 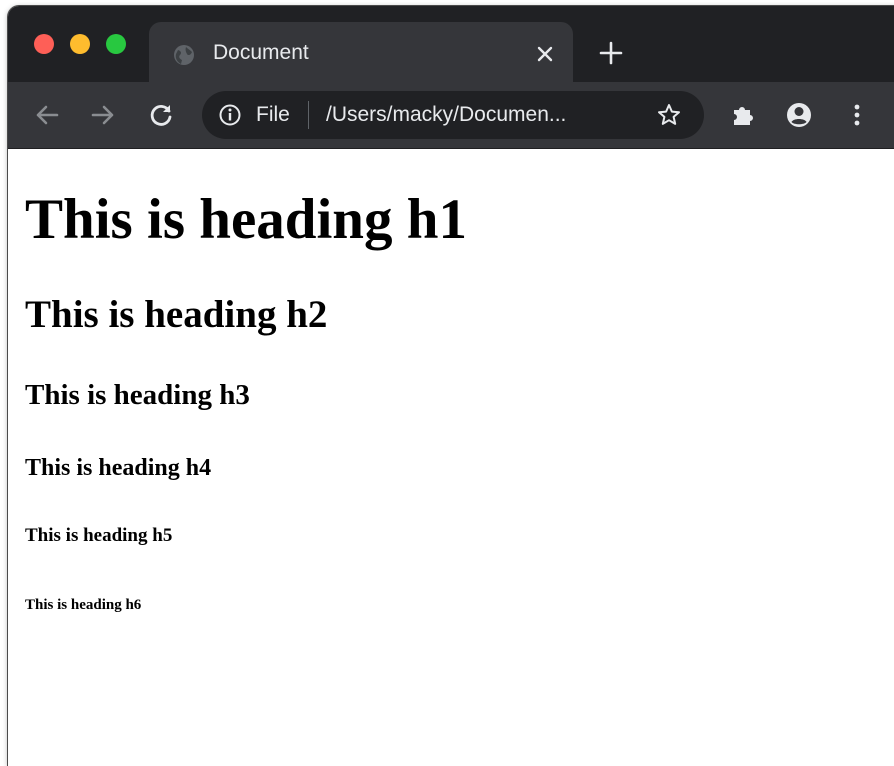 I want to click on heading-h1: This is heading h1, so click(x=246, y=219).